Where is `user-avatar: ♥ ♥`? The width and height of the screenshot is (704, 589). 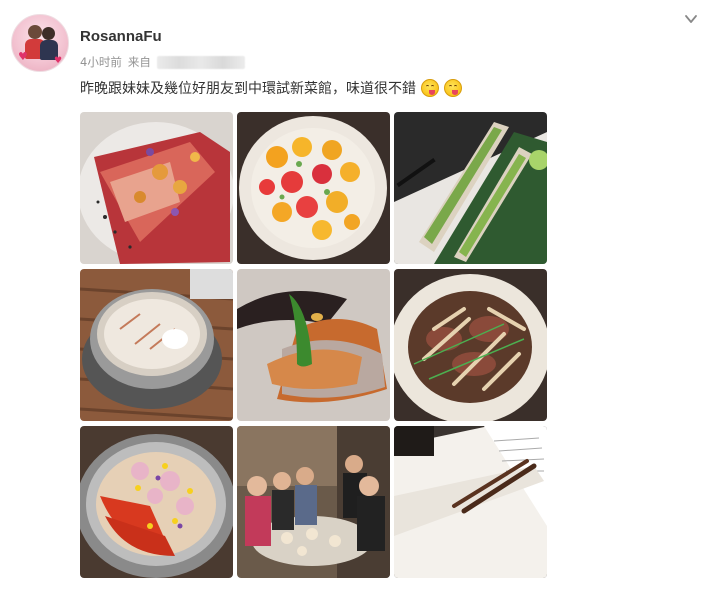 user-avatar: ♥ ♥ is located at coordinates (40, 43).